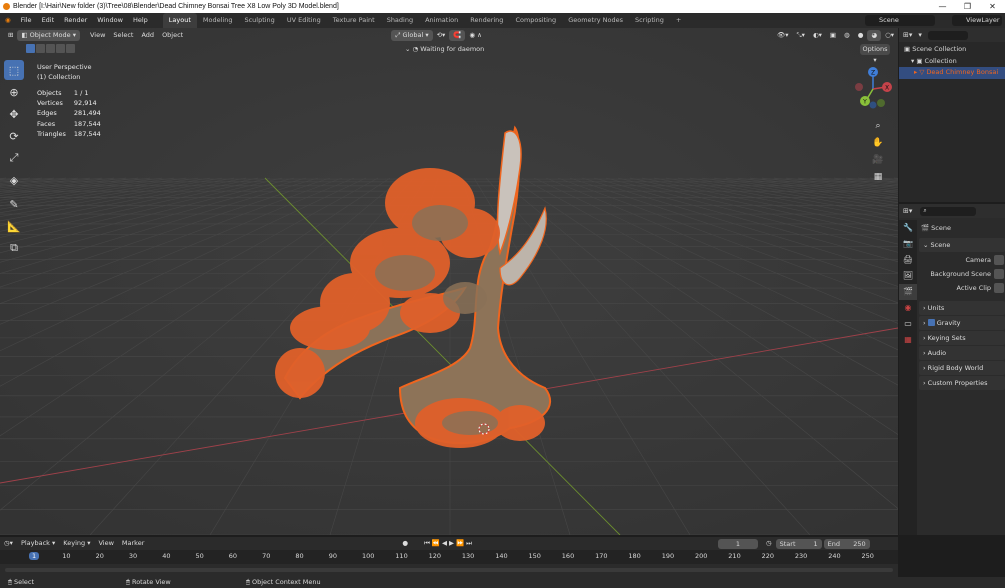  I want to click on timeline-track-area, so click(449, 570).